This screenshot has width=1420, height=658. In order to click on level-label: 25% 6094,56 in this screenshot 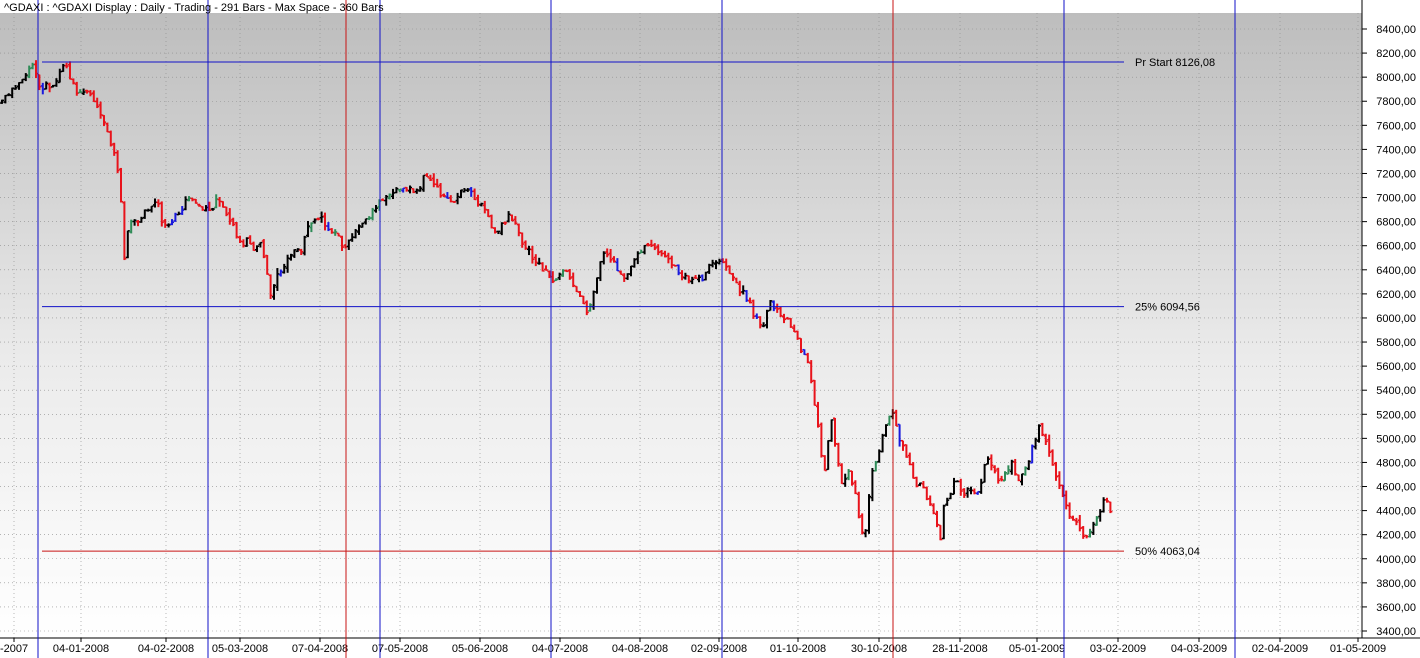, I will do `click(1167, 308)`.